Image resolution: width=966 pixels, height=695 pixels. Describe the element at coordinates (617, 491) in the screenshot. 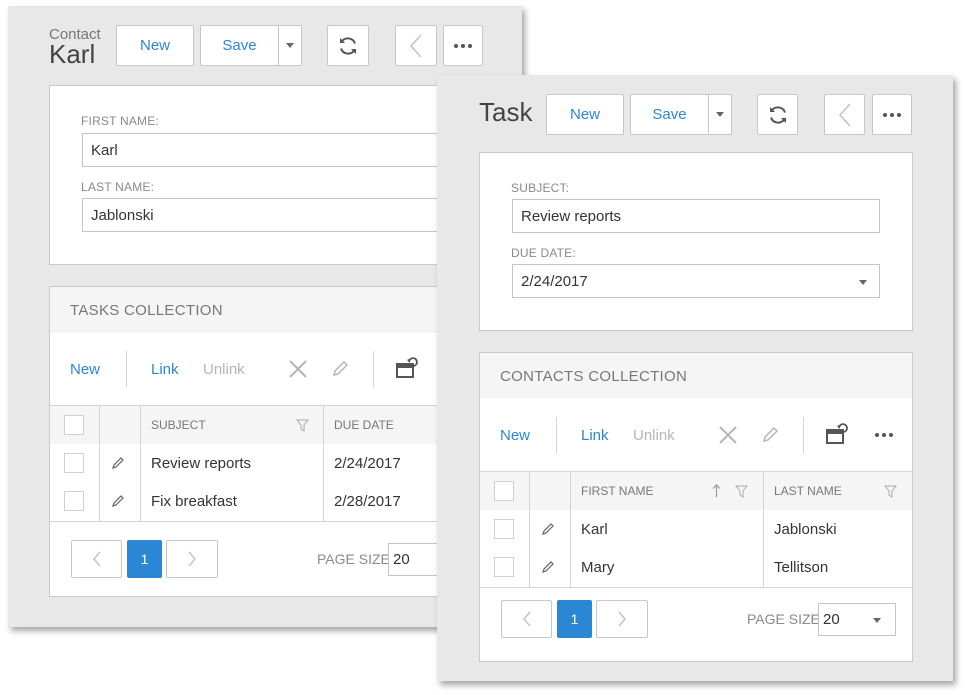

I see `column-header-first-name: FIRST NAME` at that location.